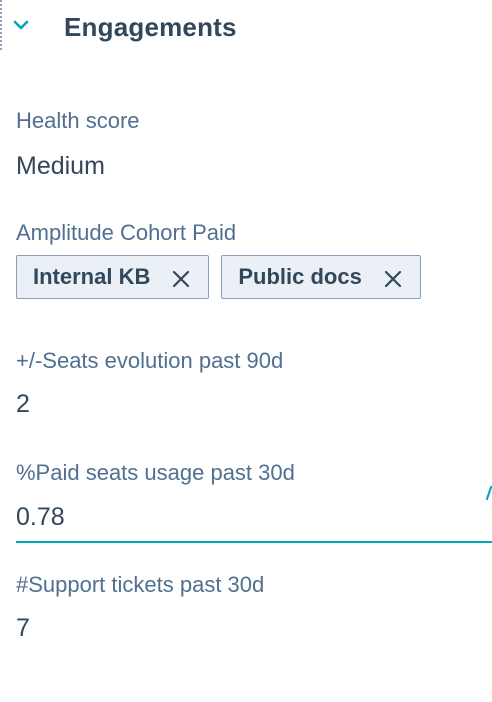  Describe the element at coordinates (92, 276) in the screenshot. I see `tag-label: Internal KB` at that location.